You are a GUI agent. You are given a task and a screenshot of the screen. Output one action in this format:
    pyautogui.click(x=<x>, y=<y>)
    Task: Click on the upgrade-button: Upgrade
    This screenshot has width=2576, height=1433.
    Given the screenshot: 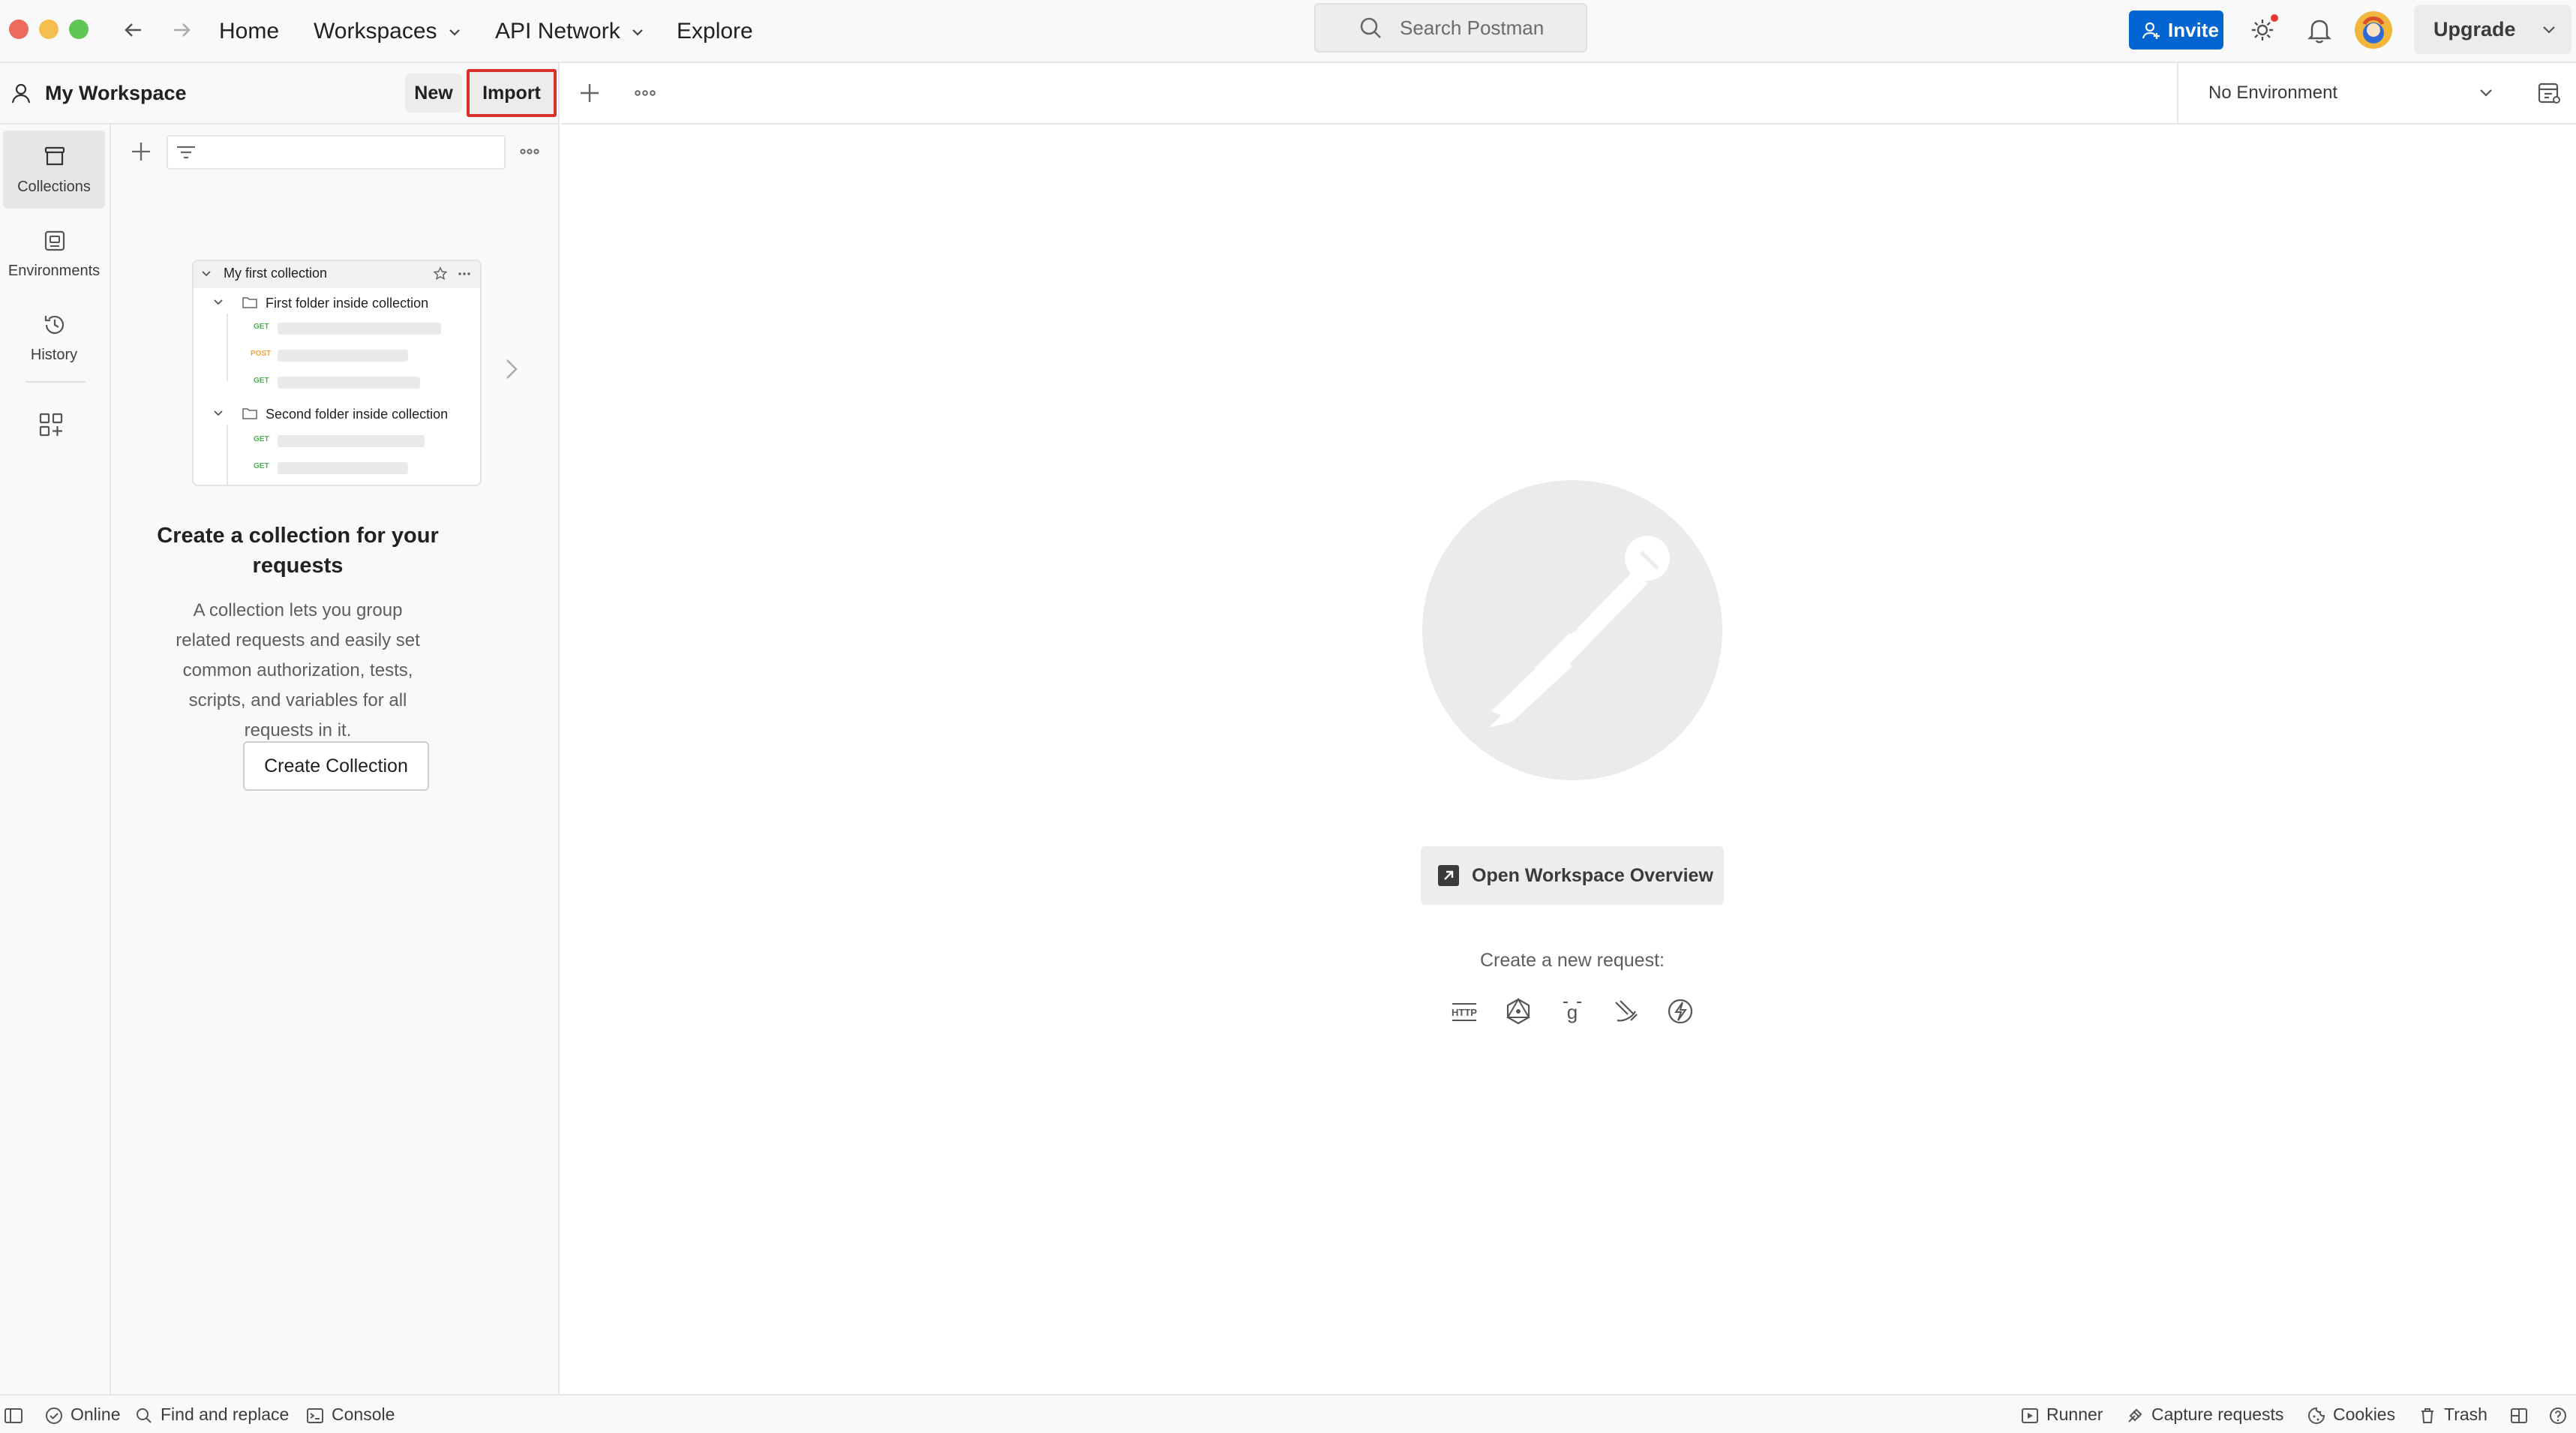 What is the action you would take?
    pyautogui.click(x=2492, y=29)
    